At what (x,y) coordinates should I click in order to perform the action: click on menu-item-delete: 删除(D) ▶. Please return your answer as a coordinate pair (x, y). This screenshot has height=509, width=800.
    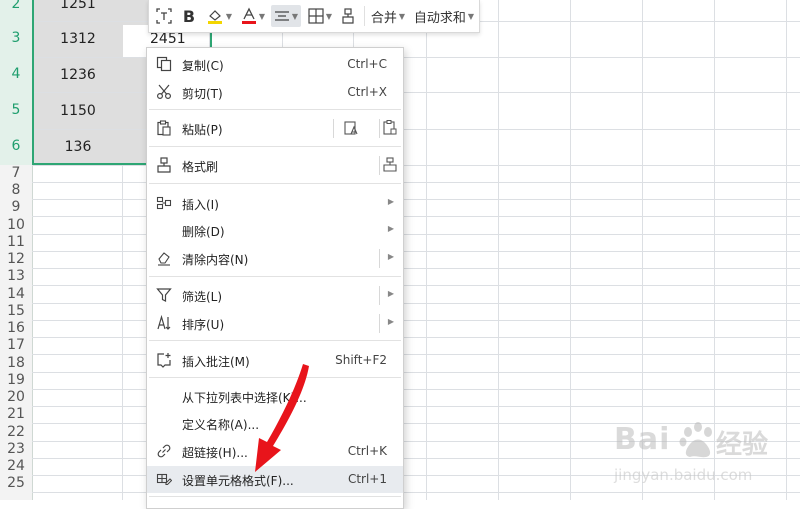
    Looking at the image, I should click on (275, 230).